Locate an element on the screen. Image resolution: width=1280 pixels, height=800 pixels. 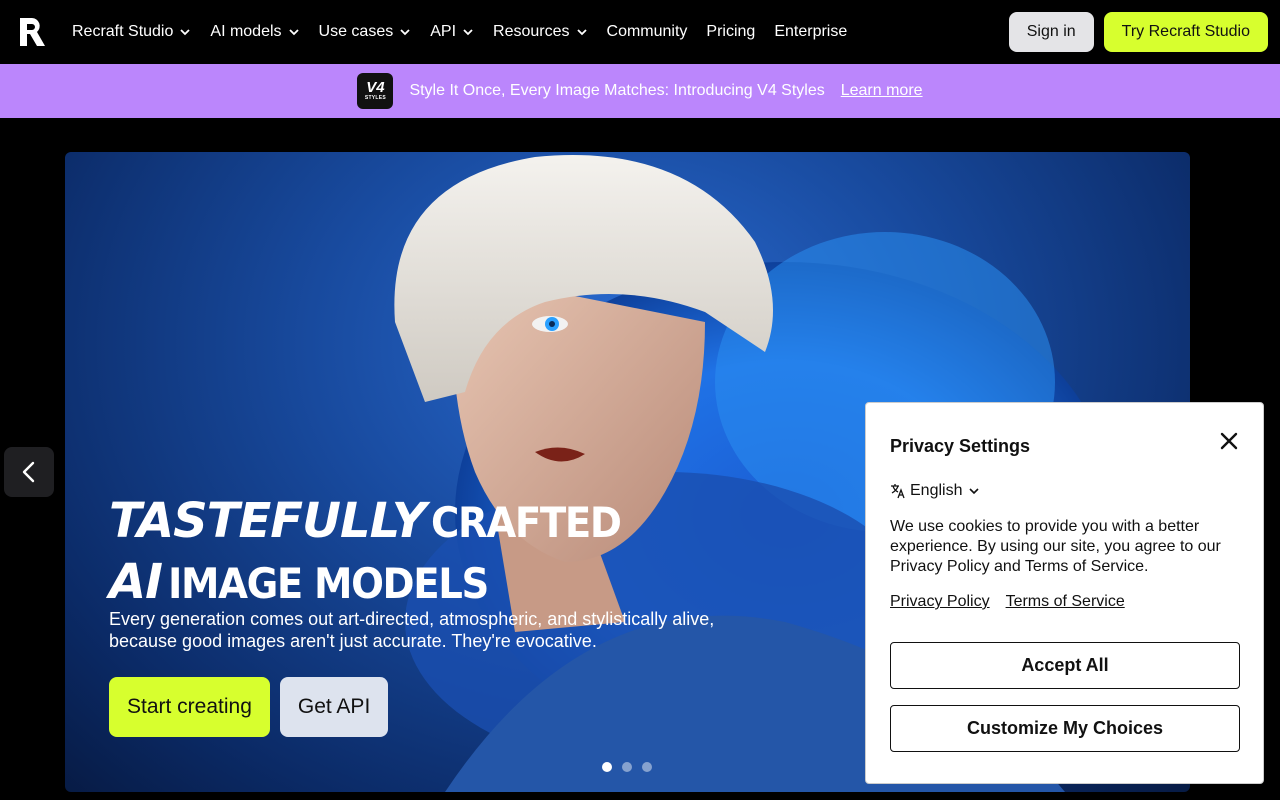
title-italic-1: TASTEFULLY is located at coordinates (267, 521).